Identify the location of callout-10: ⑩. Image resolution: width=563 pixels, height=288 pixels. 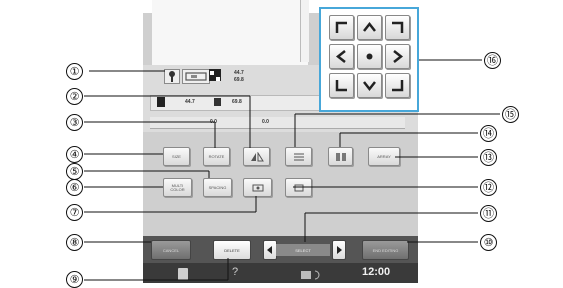
(488, 242).